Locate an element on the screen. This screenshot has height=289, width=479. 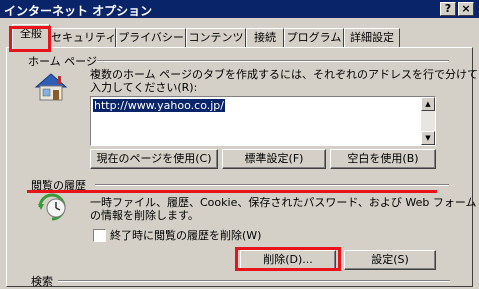
homepage-scrollbar: ▲ ▼ is located at coordinates (428, 121).